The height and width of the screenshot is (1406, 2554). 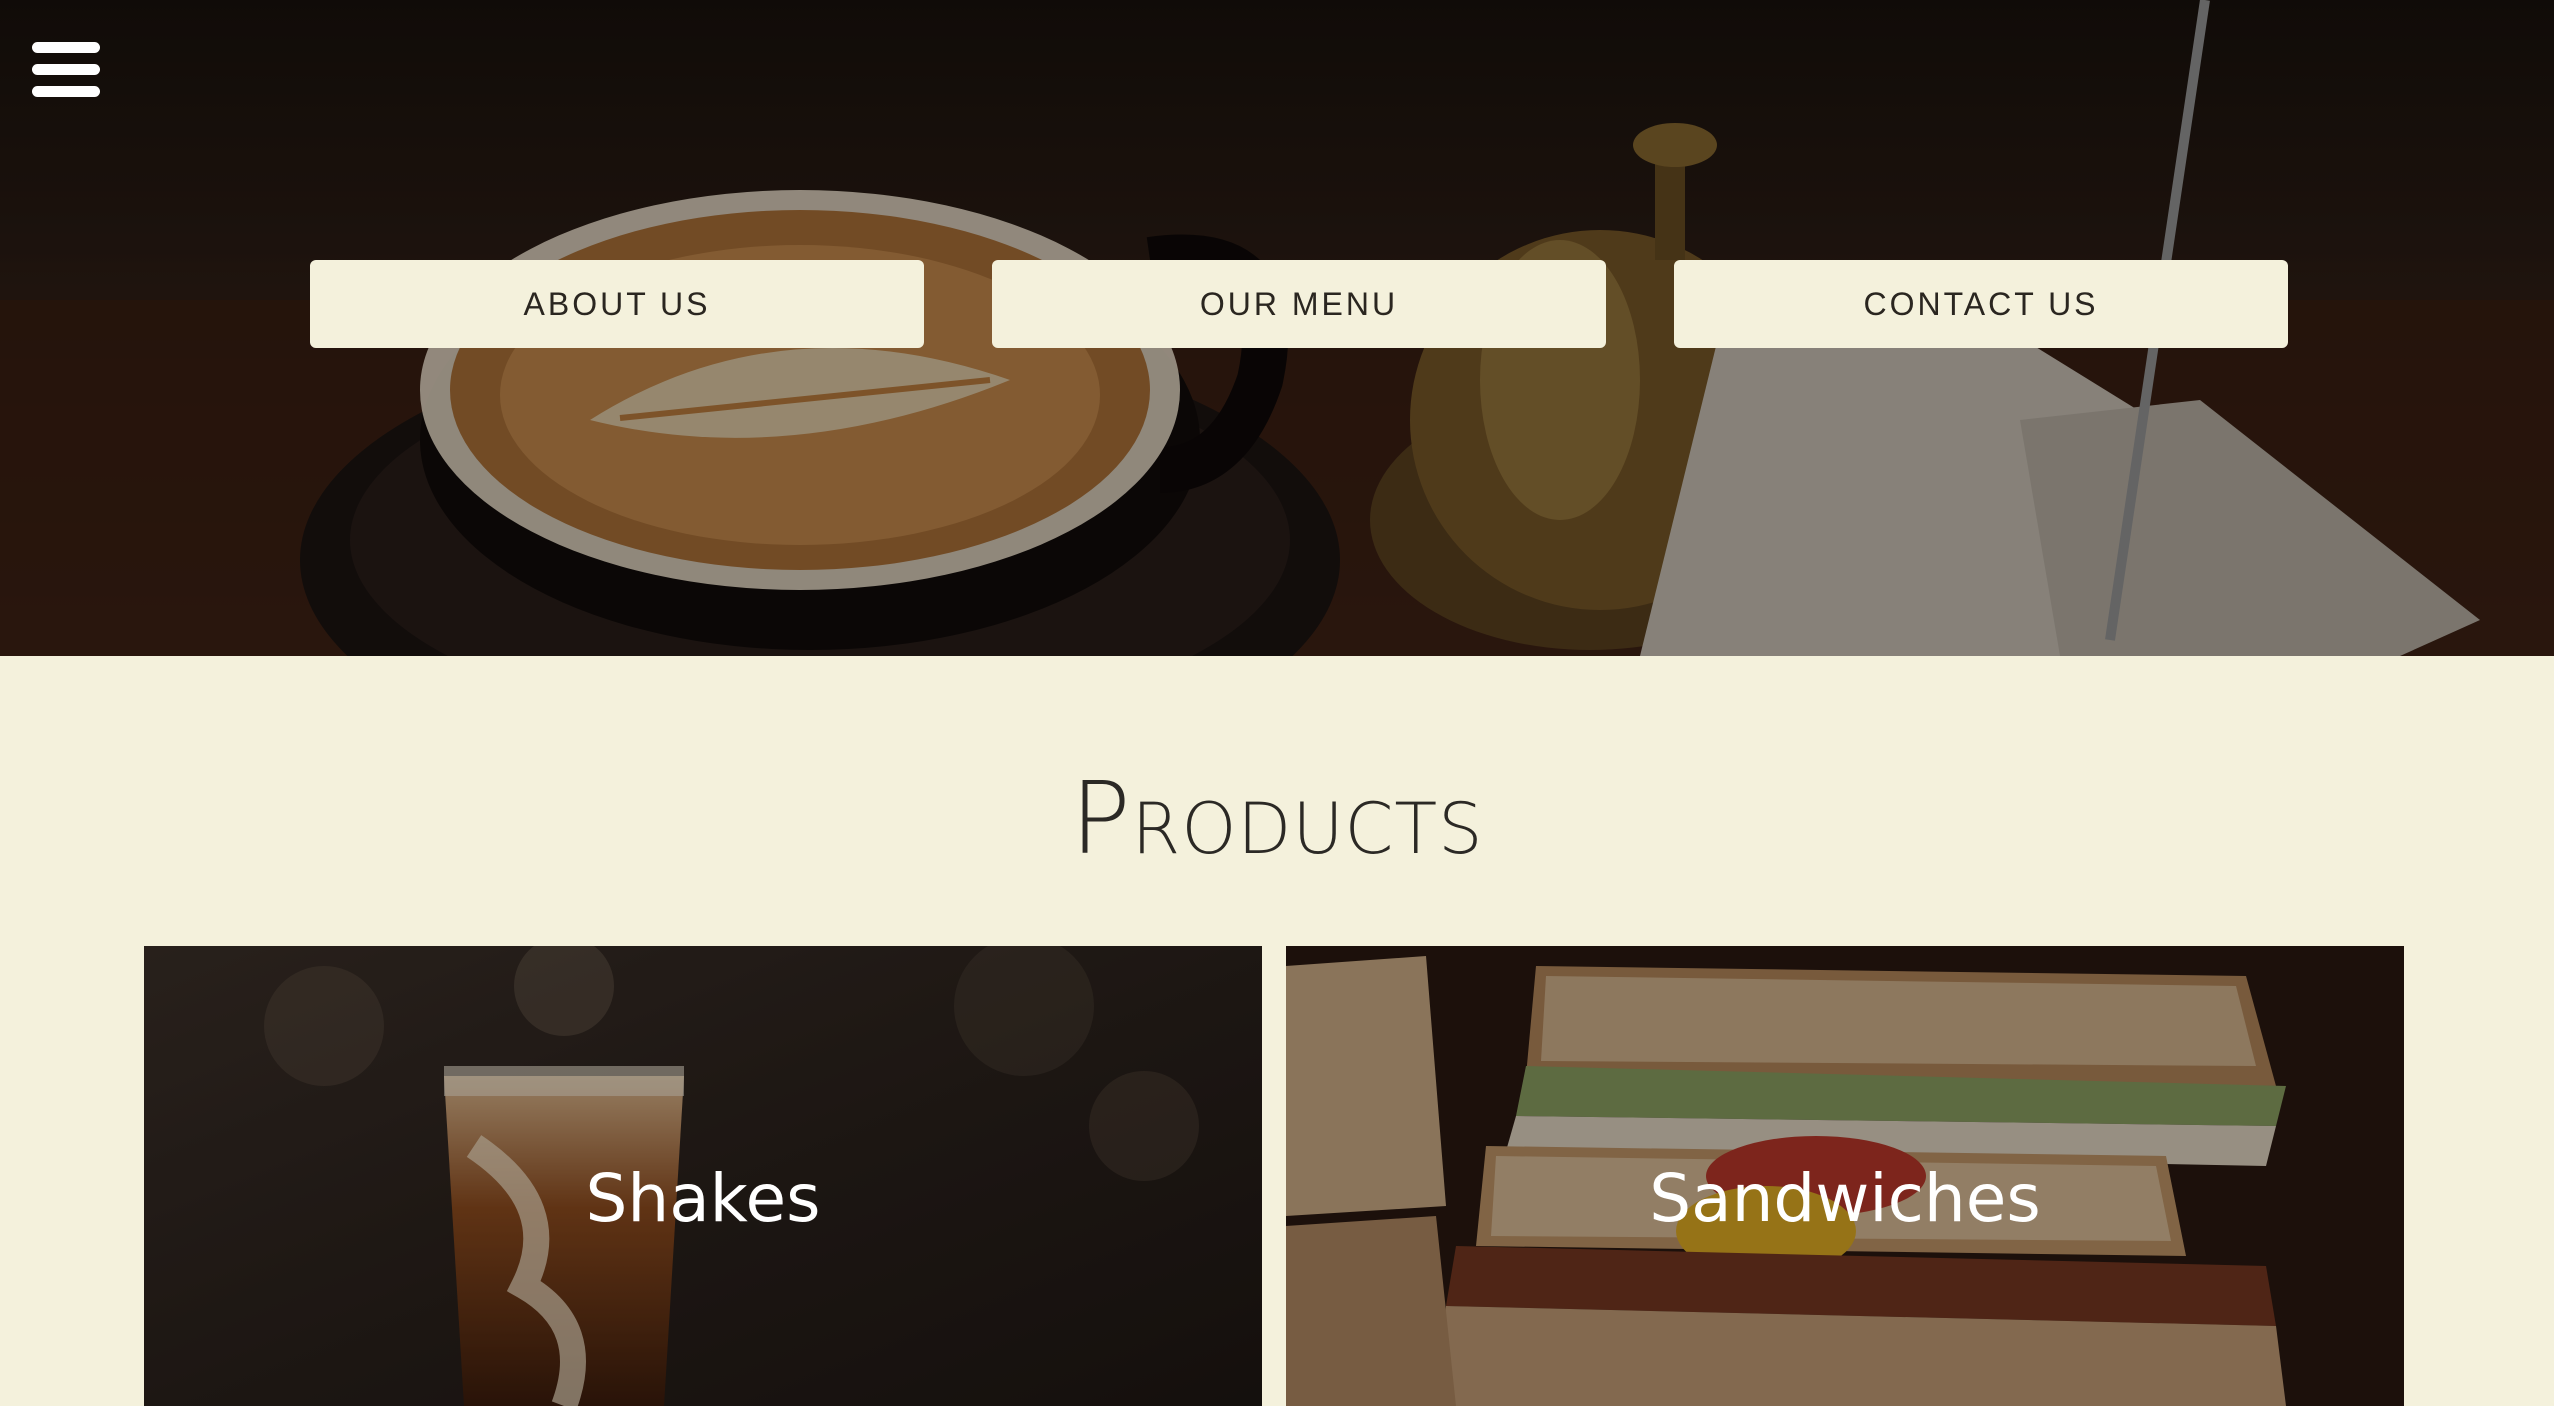 I want to click on hamburger-menu-icon, so click(x=67, y=70).